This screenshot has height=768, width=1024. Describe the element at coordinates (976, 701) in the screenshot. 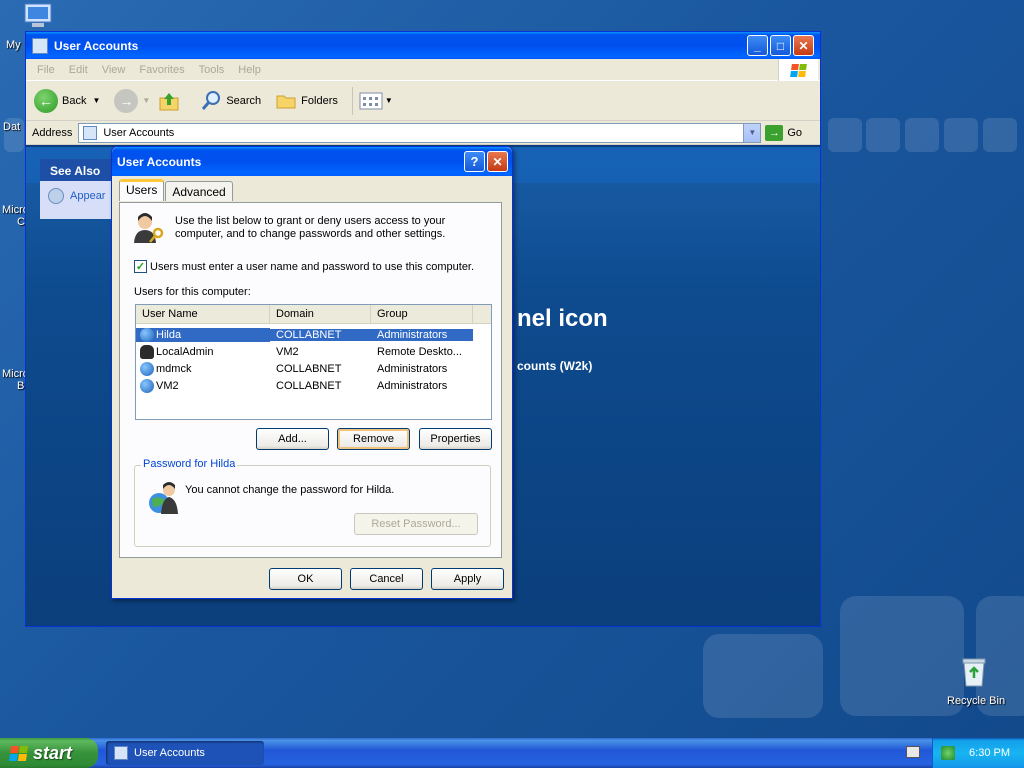

I see `recycle-bin-label: Recycle Bin` at that location.